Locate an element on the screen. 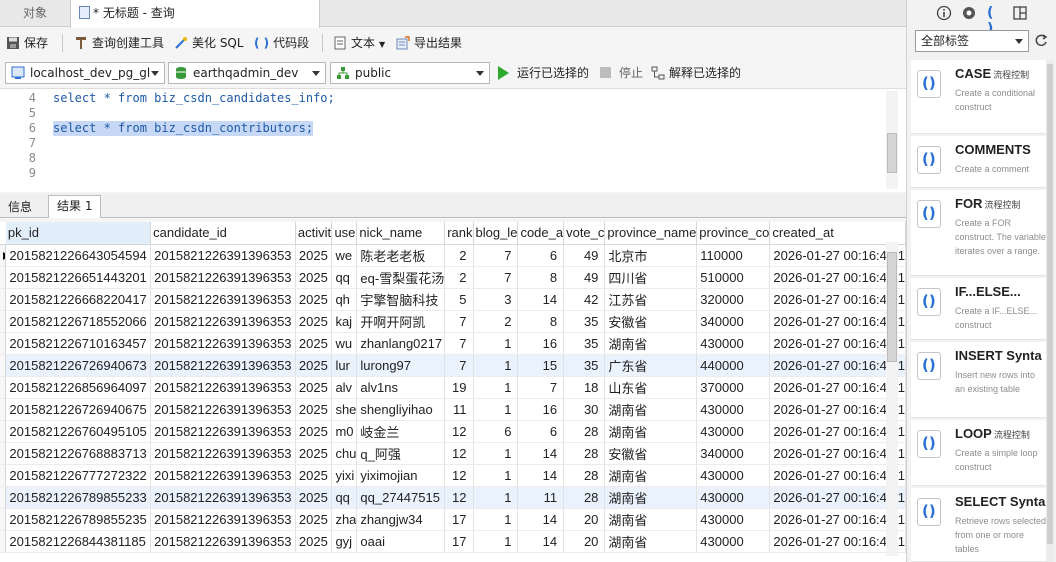 The width and height of the screenshot is (1056, 562). table-cell: 2 is located at coordinates (496, 321).